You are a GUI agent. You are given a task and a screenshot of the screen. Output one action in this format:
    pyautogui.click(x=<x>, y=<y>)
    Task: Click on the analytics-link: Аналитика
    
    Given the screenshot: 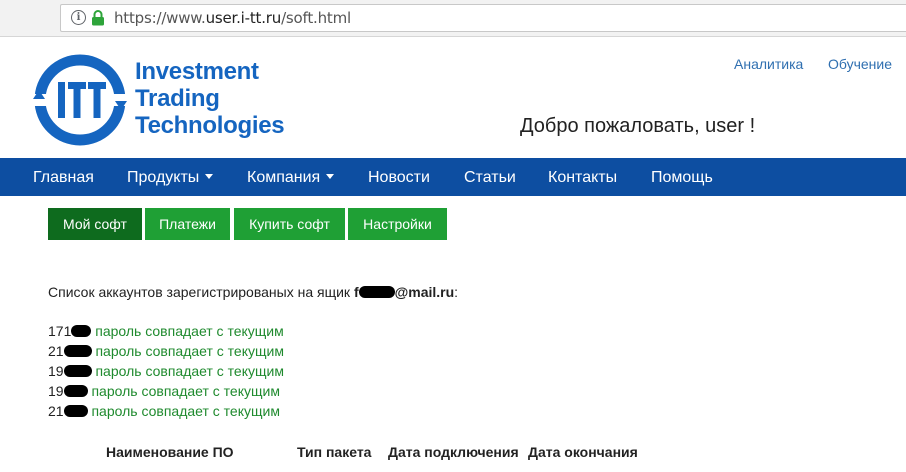 What is the action you would take?
    pyautogui.click(x=768, y=64)
    